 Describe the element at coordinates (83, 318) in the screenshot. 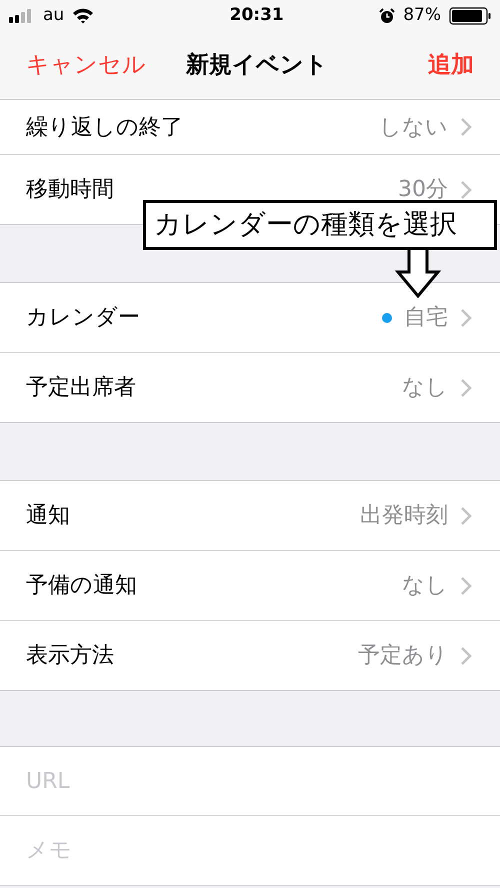

I see `row-label: カレンダー` at that location.